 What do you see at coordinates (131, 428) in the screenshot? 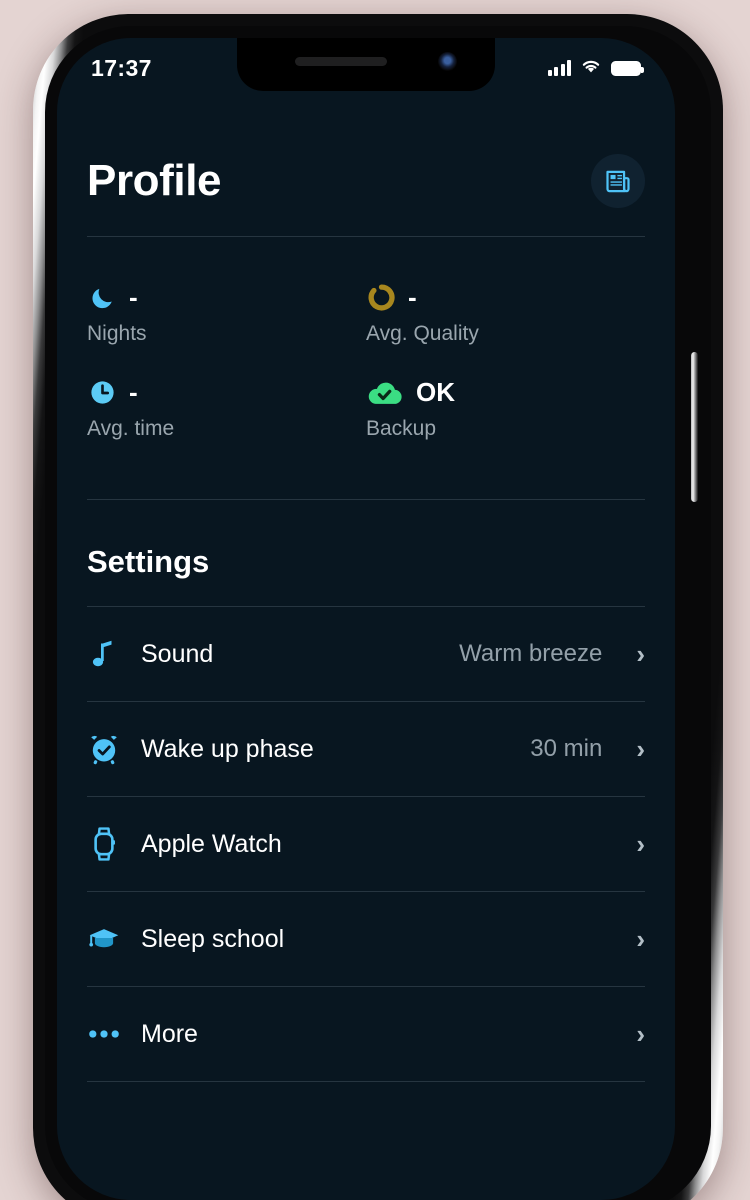
I see `stat-label: Avg. time` at bounding box center [131, 428].